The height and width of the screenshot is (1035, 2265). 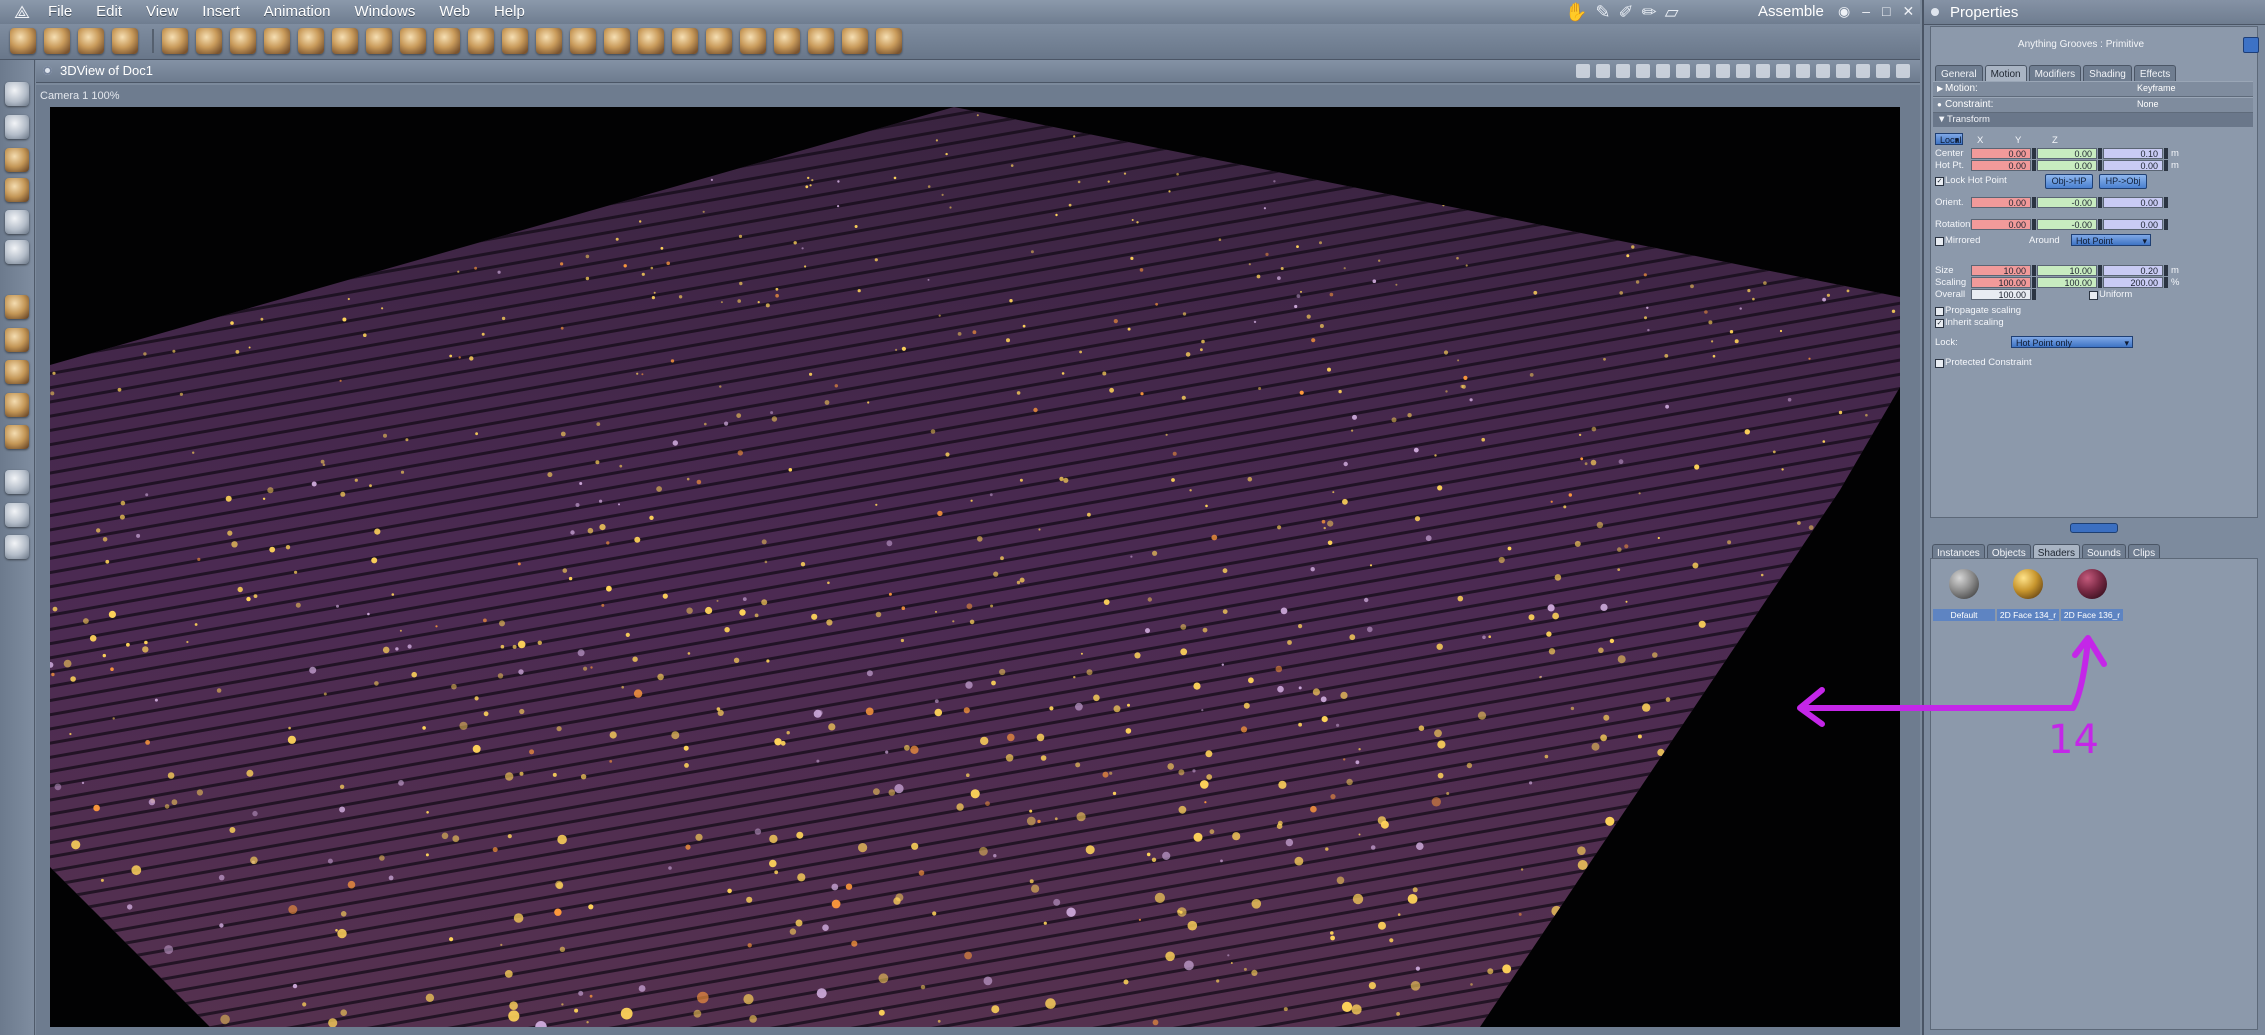 I want to click on mirrored-checkbox, so click(x=1939, y=241).